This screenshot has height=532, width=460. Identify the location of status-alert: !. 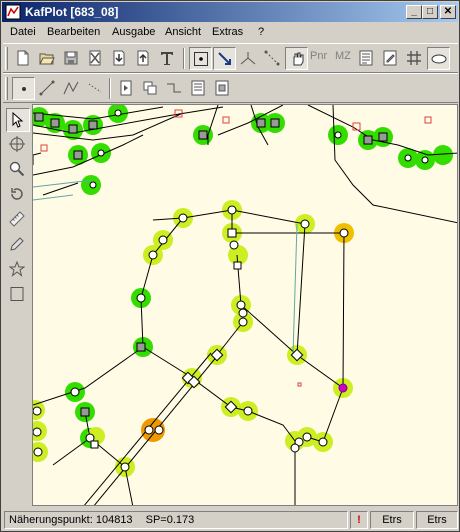
(359, 520).